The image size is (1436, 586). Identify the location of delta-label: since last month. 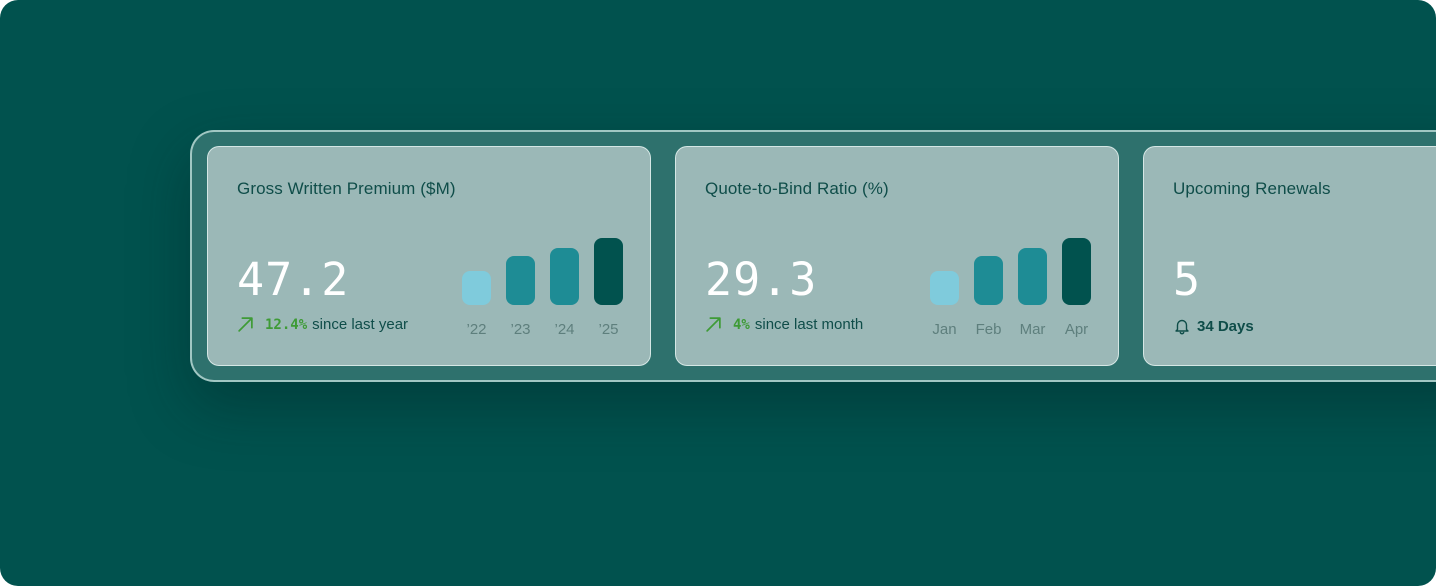
(809, 324).